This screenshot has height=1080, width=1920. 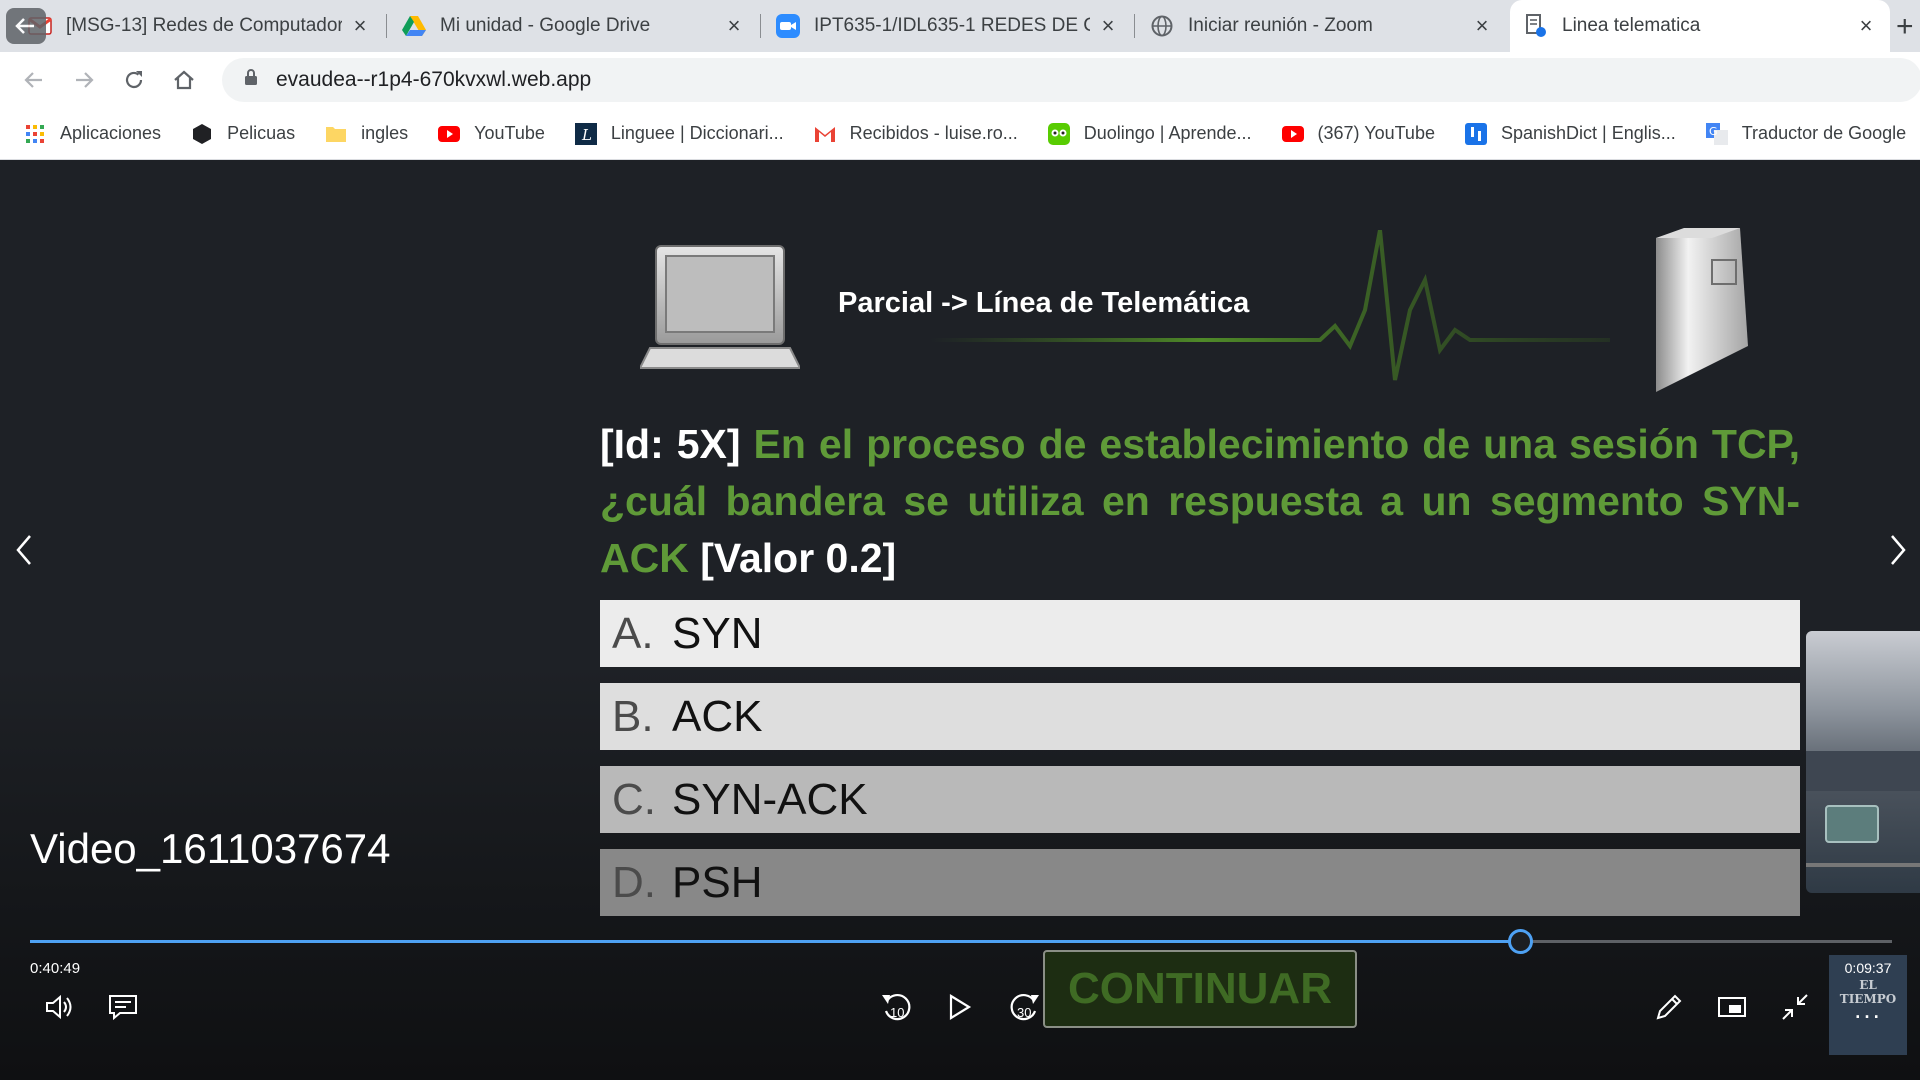 What do you see at coordinates (770, 799) in the screenshot?
I see `option-text: SYN-ACK` at bounding box center [770, 799].